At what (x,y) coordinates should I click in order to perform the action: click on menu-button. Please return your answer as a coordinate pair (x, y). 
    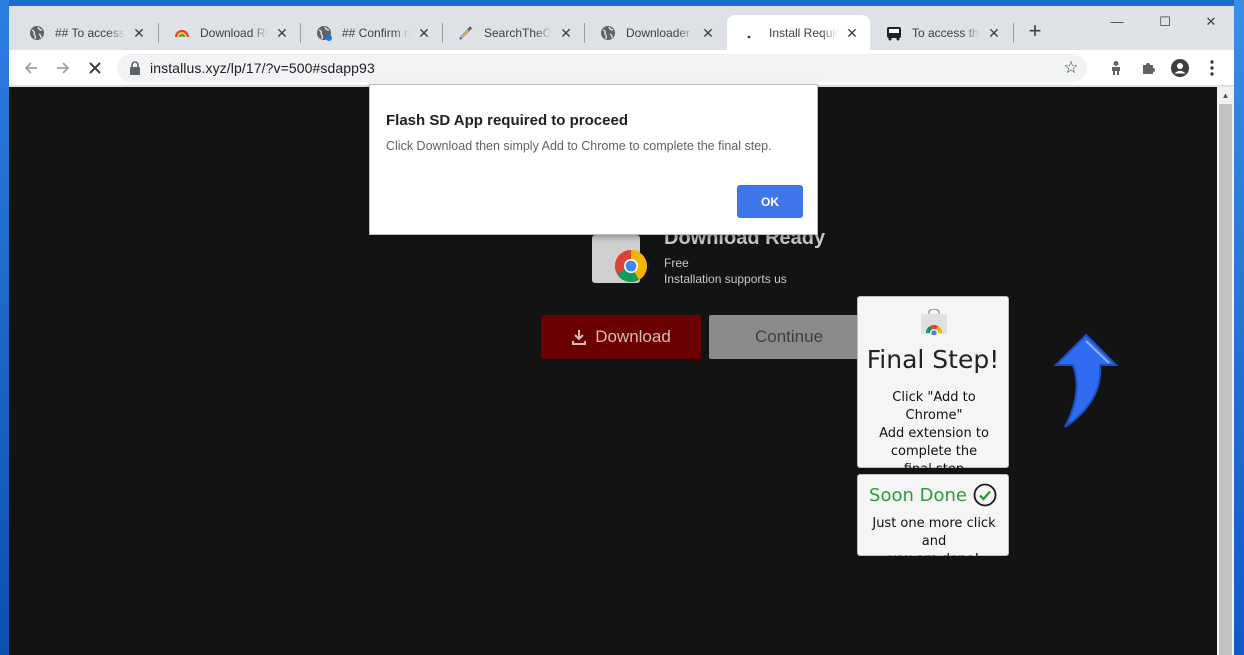
    Looking at the image, I should click on (1212, 68).